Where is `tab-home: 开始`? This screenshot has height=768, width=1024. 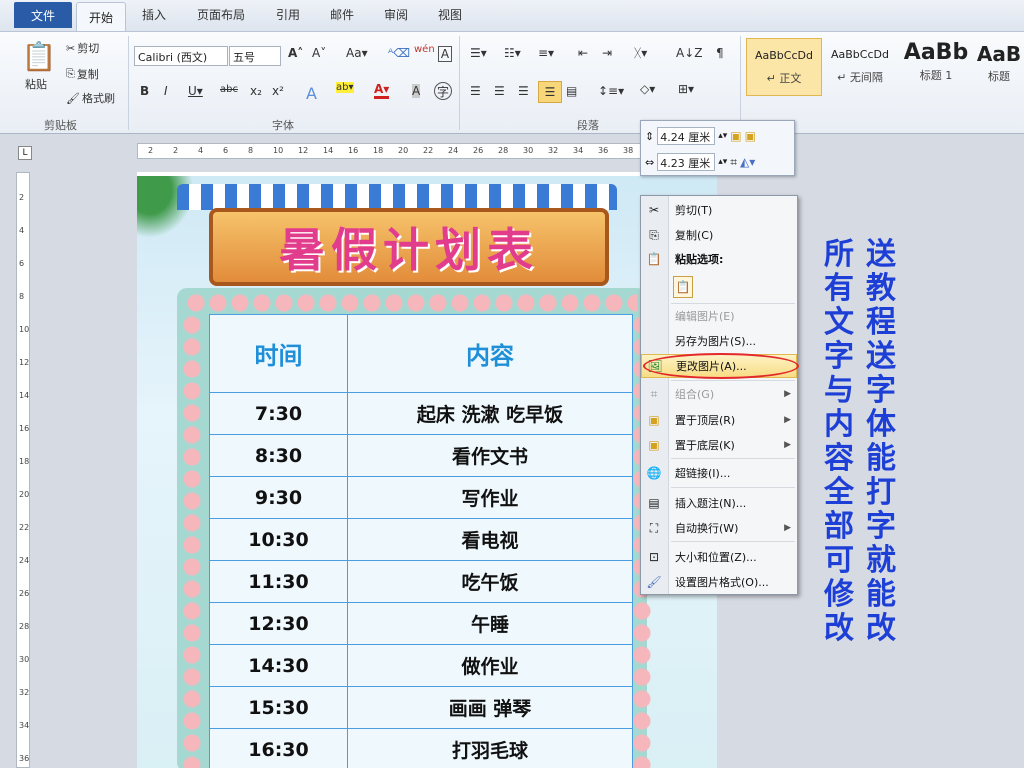 tab-home: 开始 is located at coordinates (101, 17).